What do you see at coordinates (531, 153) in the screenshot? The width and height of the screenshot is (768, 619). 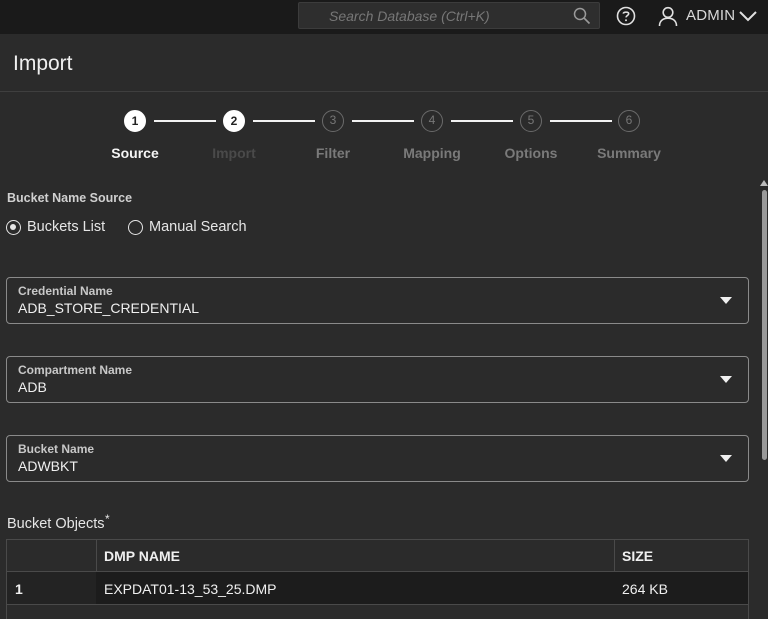 I see `step-5-label: Options` at bounding box center [531, 153].